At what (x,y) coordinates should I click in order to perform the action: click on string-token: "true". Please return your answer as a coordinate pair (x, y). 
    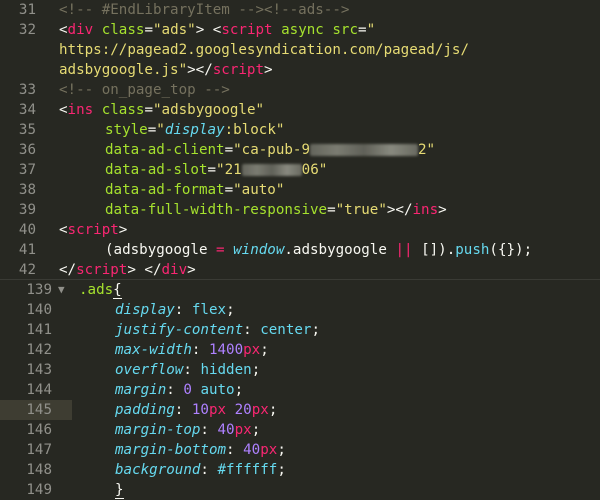
    Looking at the image, I should click on (361, 210).